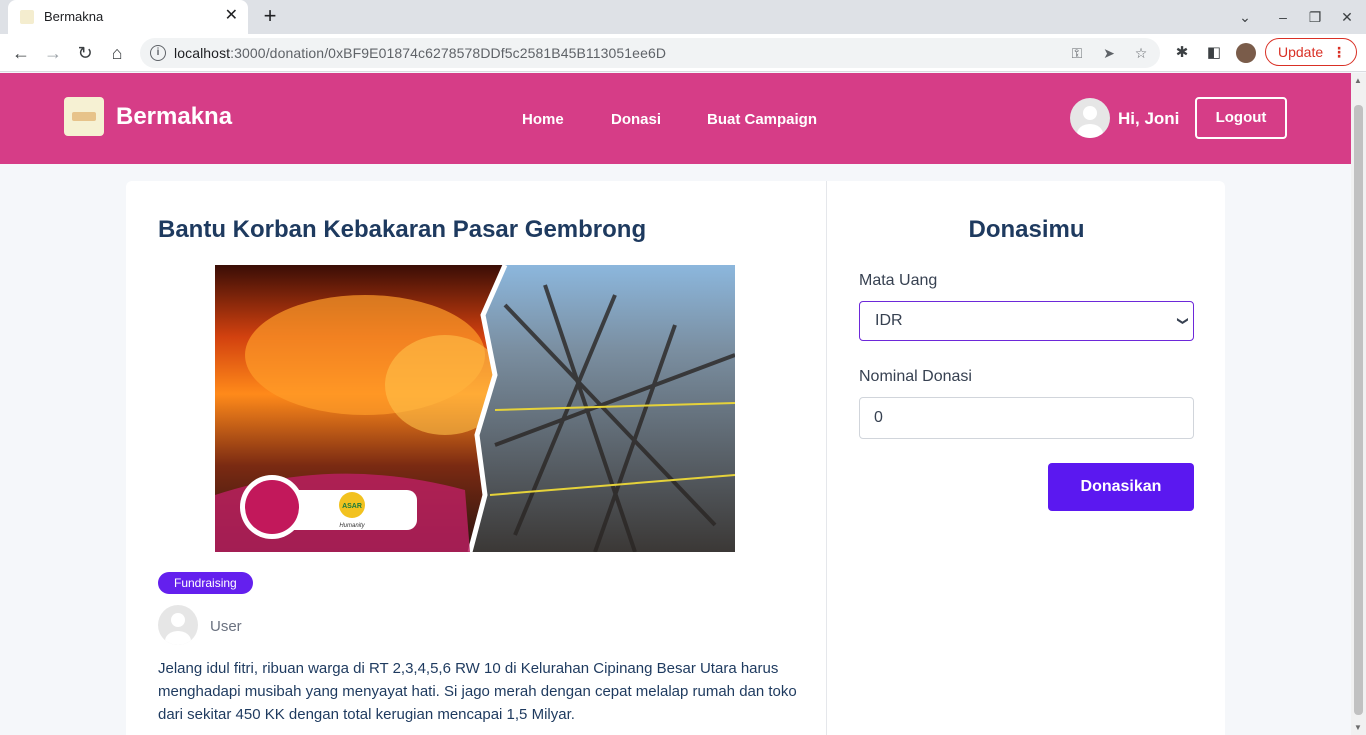  I want to click on image-badge-text: ASAR, so click(352, 506).